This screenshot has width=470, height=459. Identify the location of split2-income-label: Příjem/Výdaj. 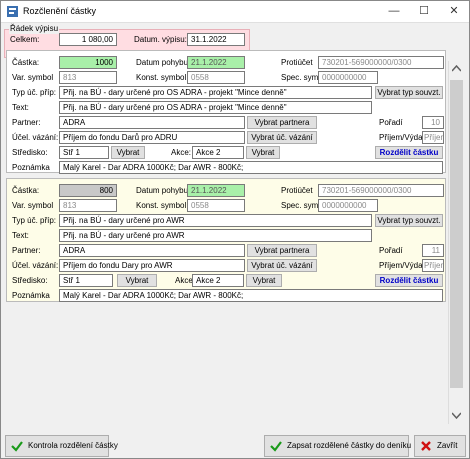
(402, 265).